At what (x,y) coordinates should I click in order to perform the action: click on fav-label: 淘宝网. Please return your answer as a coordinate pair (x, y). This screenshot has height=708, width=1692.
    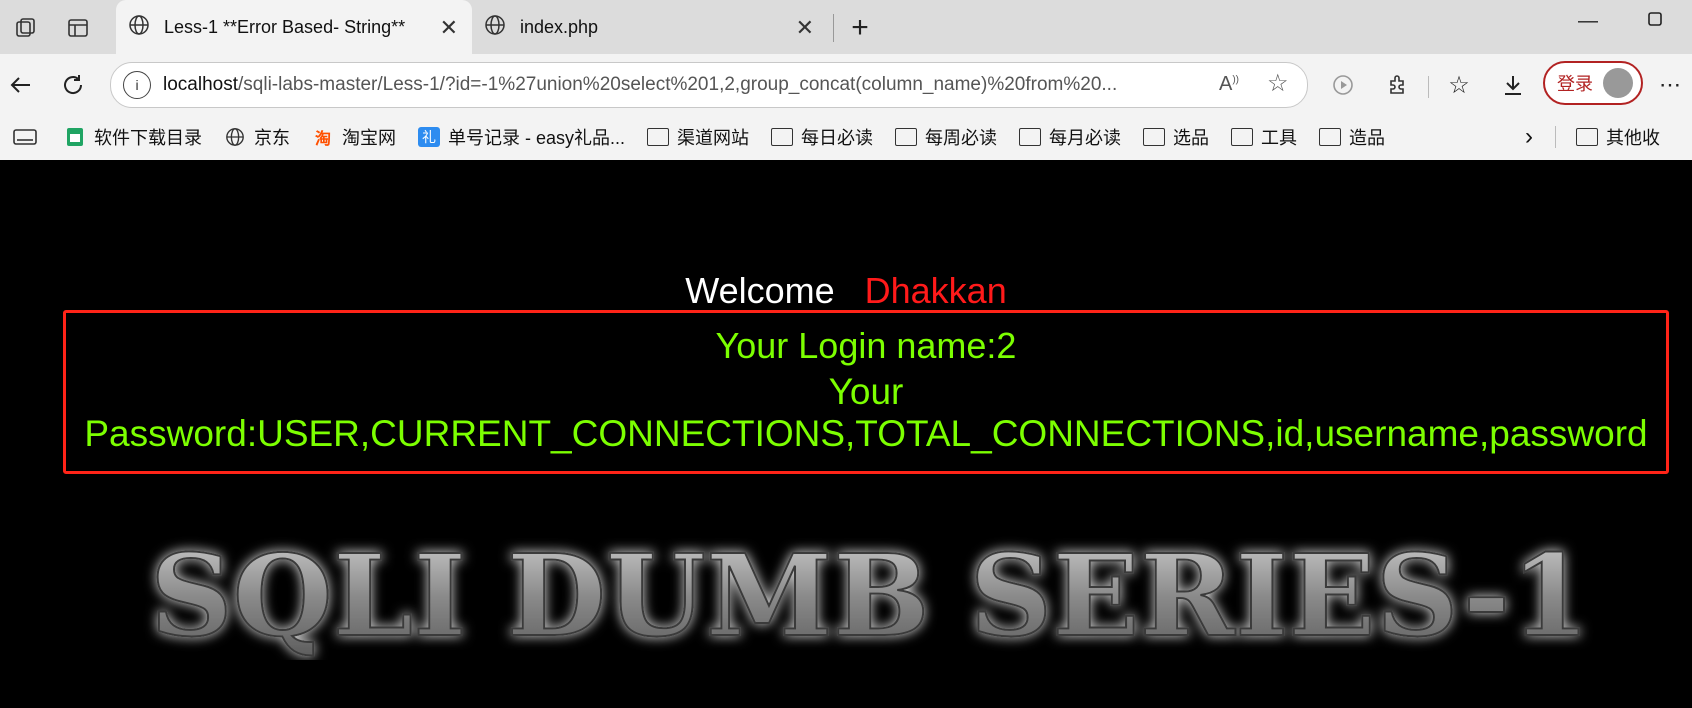
    Looking at the image, I should click on (369, 138).